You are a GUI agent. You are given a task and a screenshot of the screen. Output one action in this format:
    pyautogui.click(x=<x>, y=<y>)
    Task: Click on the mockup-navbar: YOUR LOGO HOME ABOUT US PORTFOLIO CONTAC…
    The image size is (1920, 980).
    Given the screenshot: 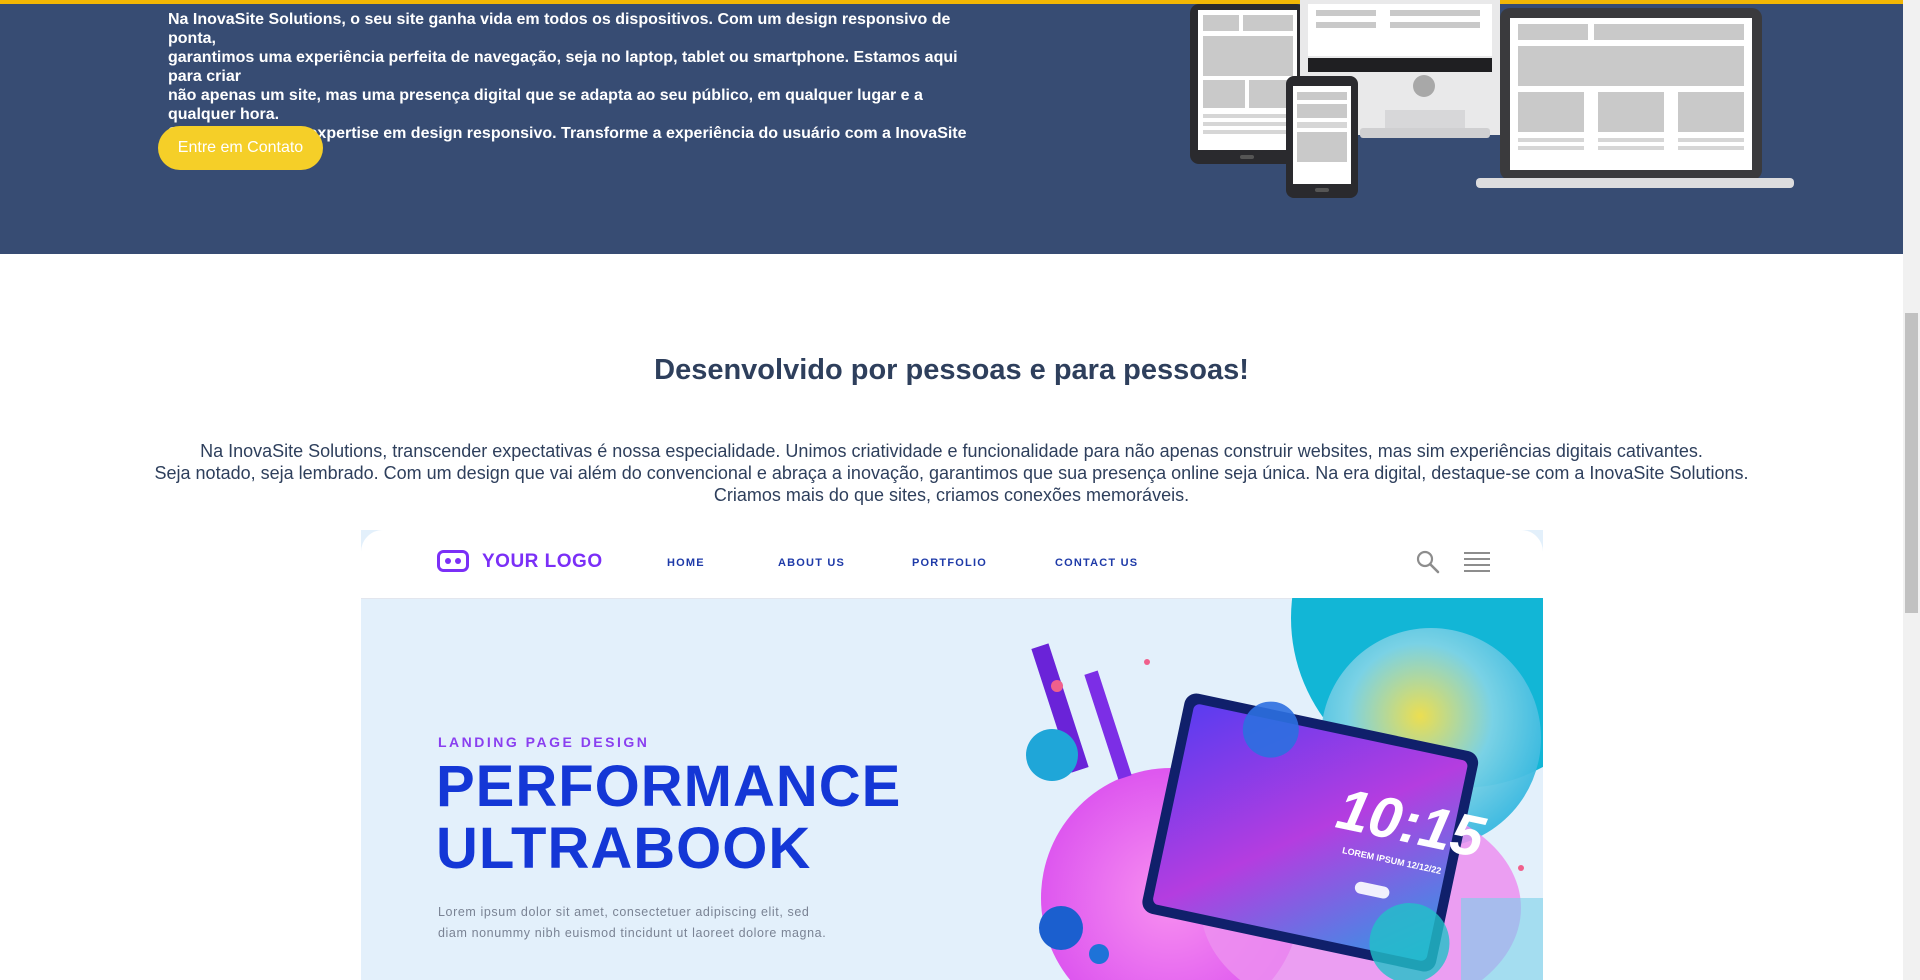 What is the action you would take?
    pyautogui.click(x=952, y=564)
    